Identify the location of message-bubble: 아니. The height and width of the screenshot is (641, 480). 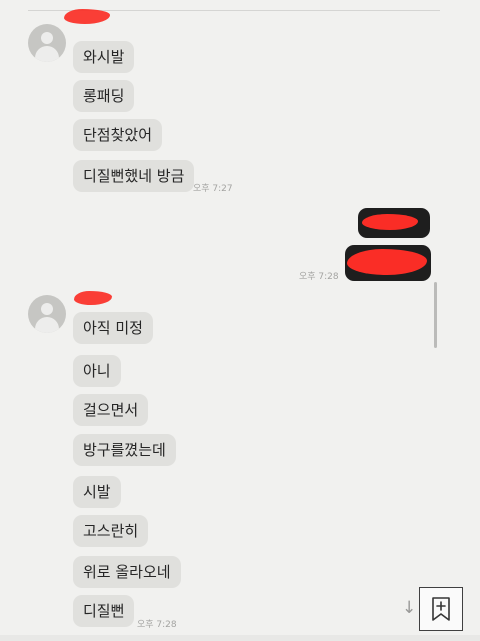
(97, 371).